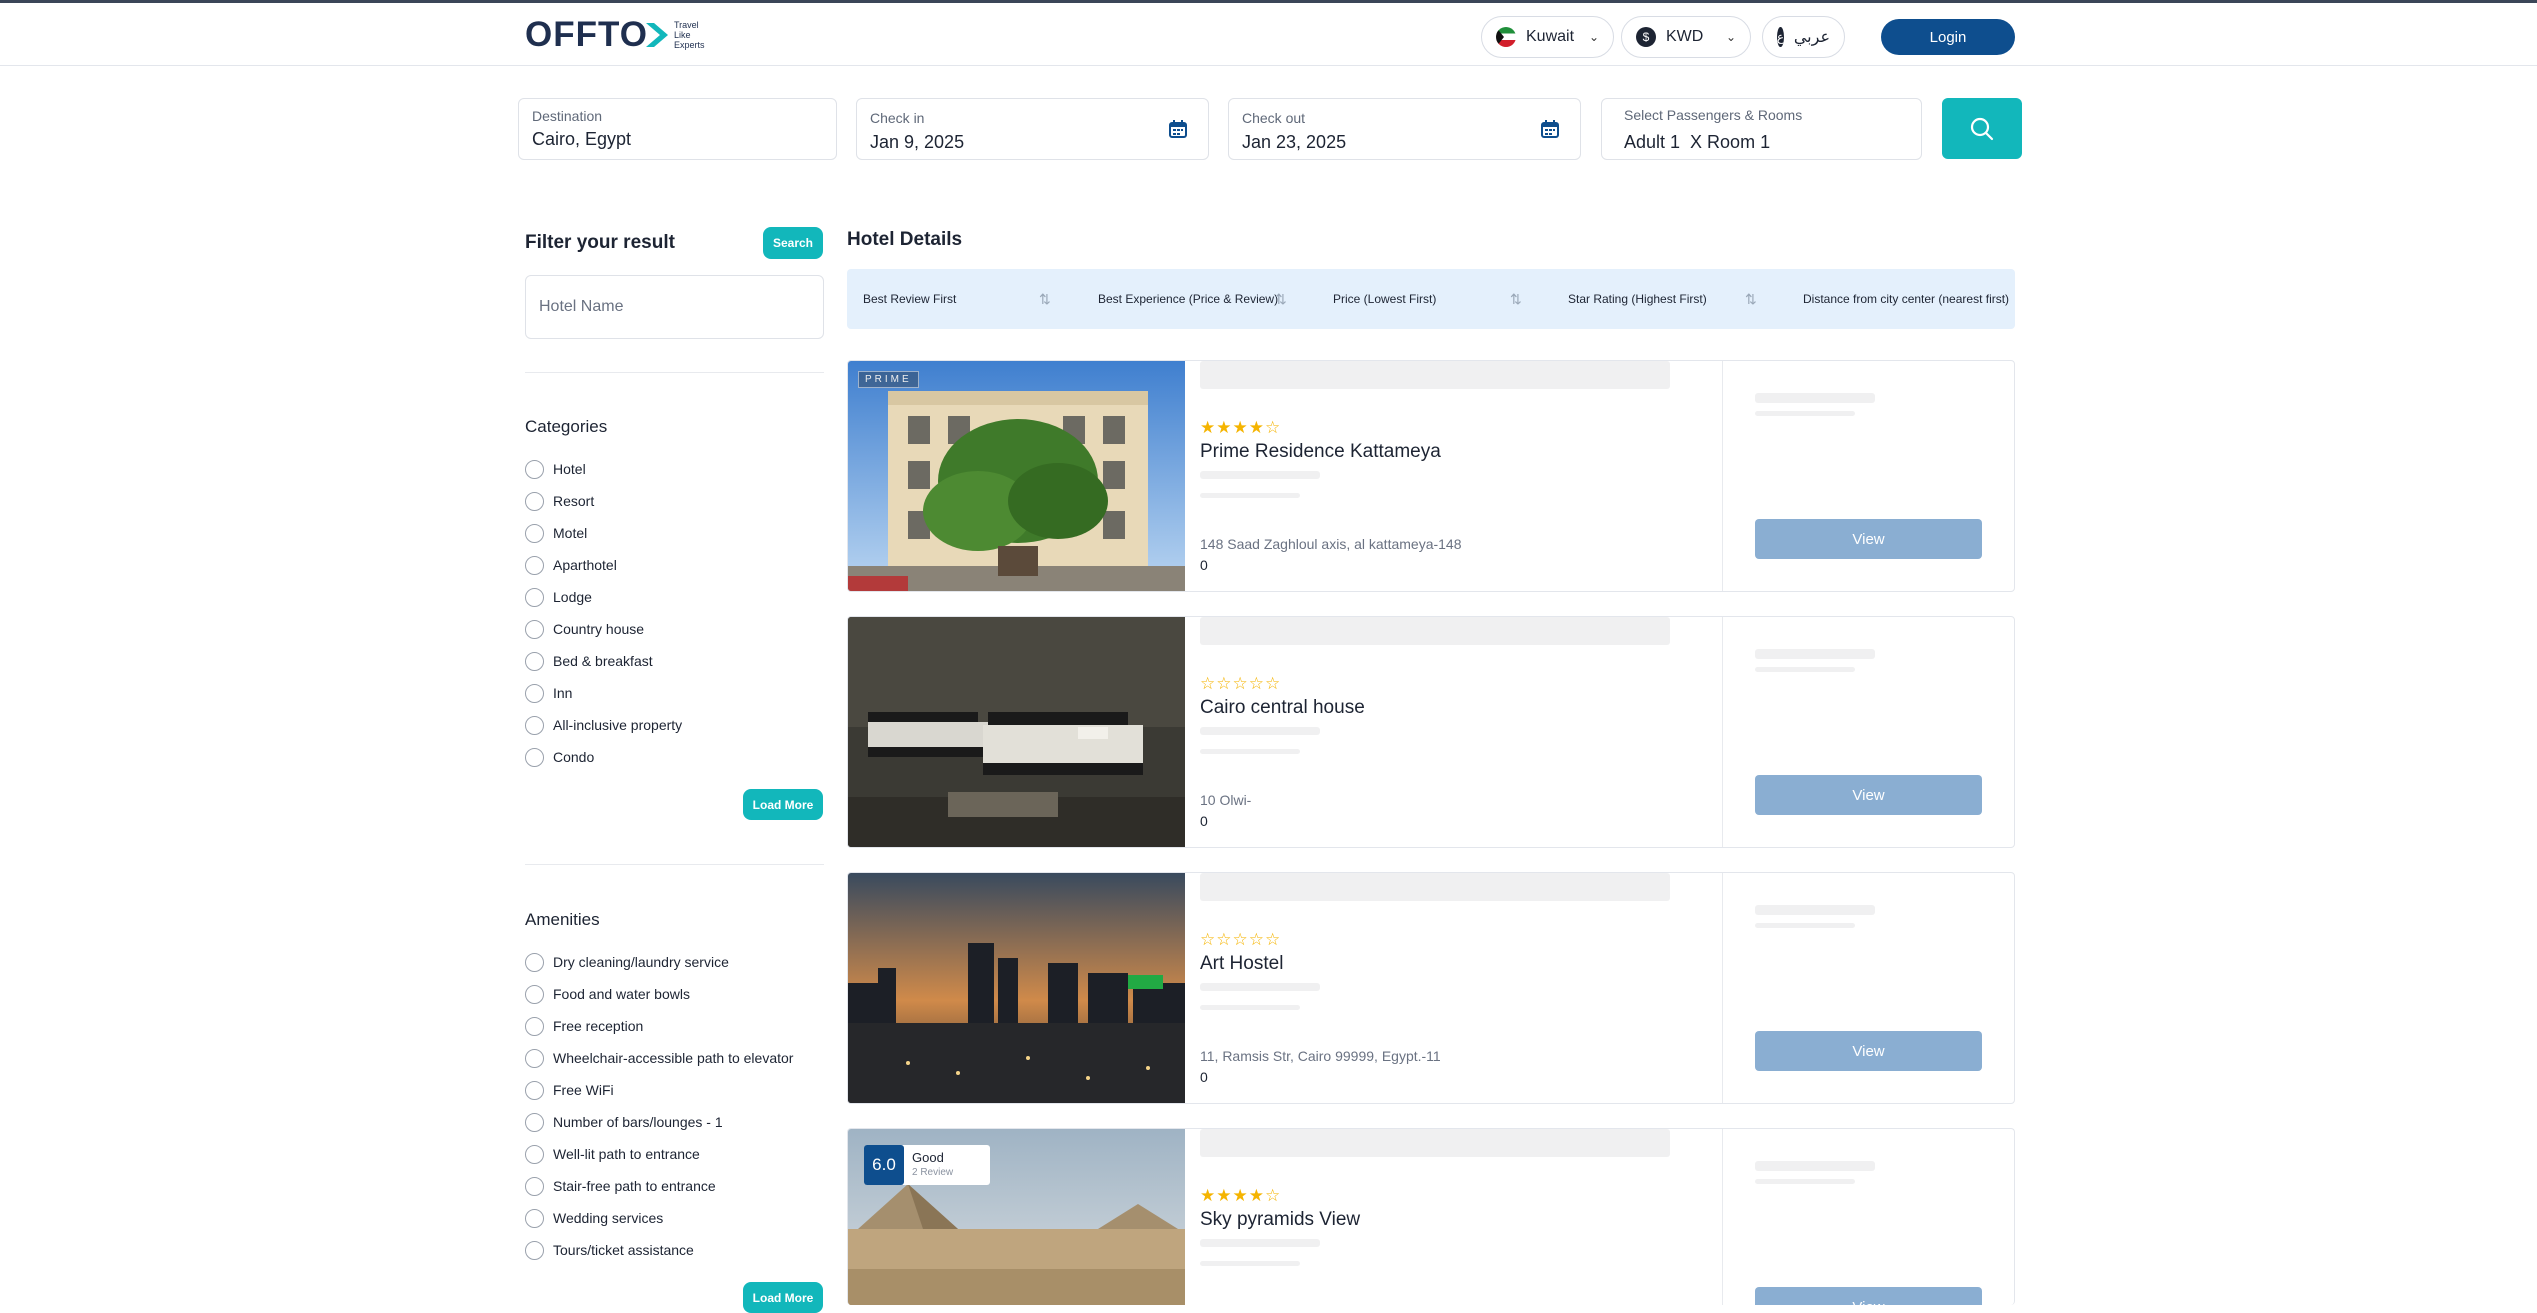 This screenshot has height=1313, width=2537. What do you see at coordinates (584, 629) in the screenshot?
I see `category-country-house: Country house` at bounding box center [584, 629].